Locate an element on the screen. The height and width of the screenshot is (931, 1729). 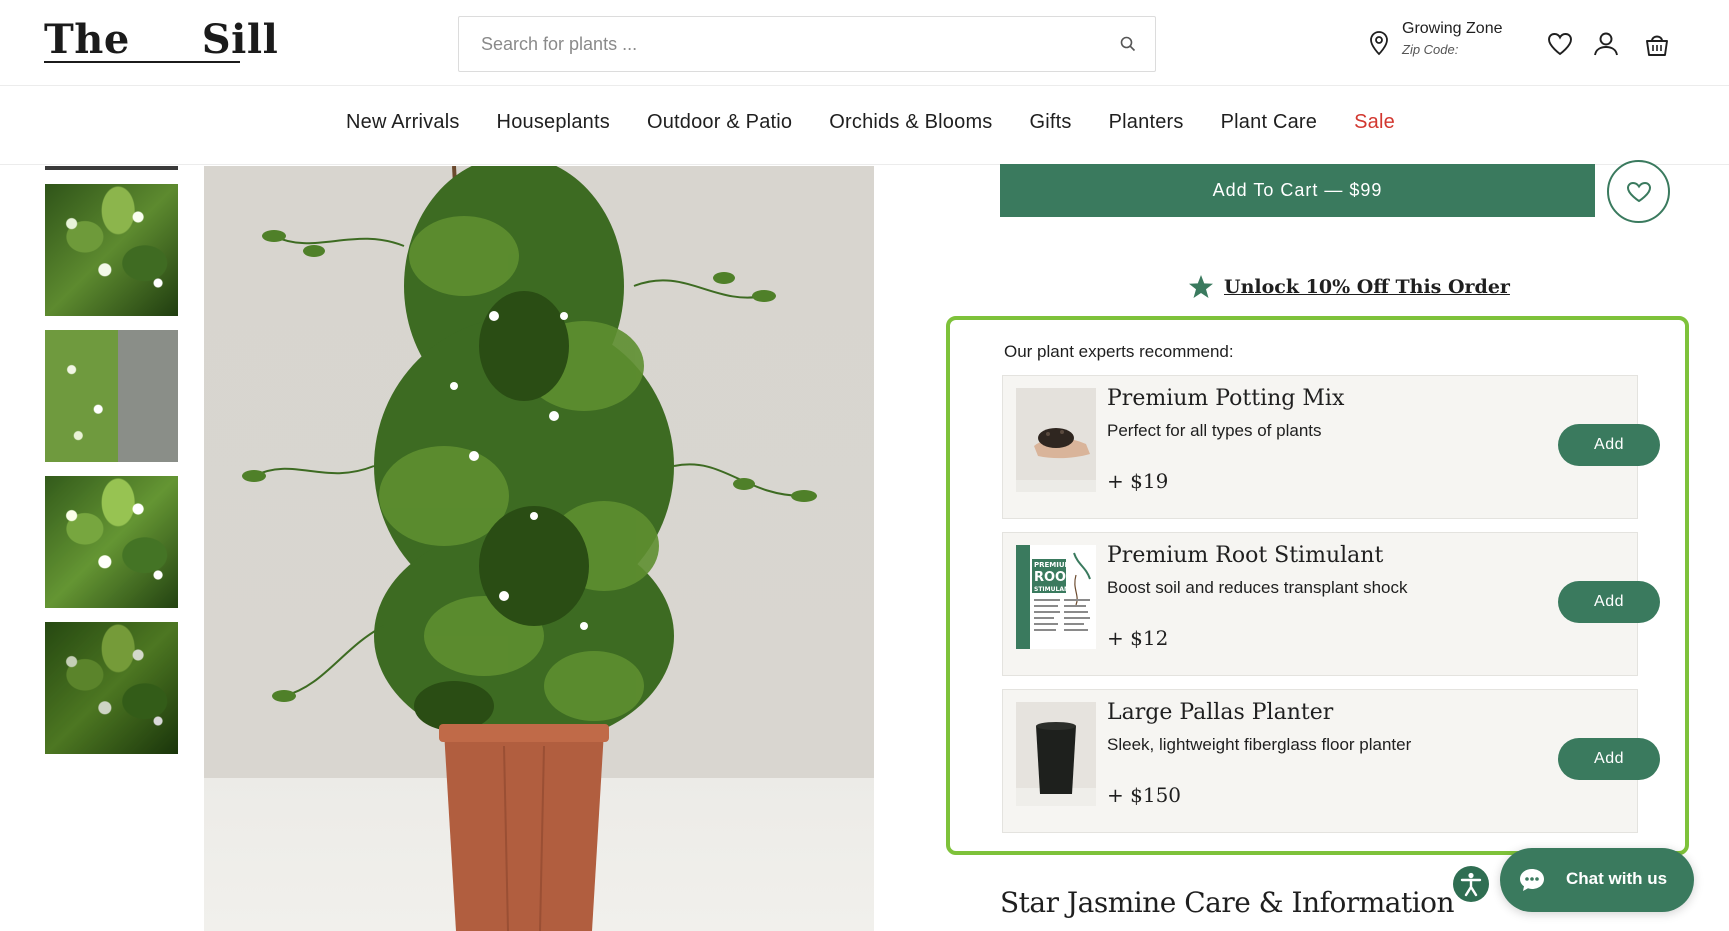
search-bar is located at coordinates (807, 44).